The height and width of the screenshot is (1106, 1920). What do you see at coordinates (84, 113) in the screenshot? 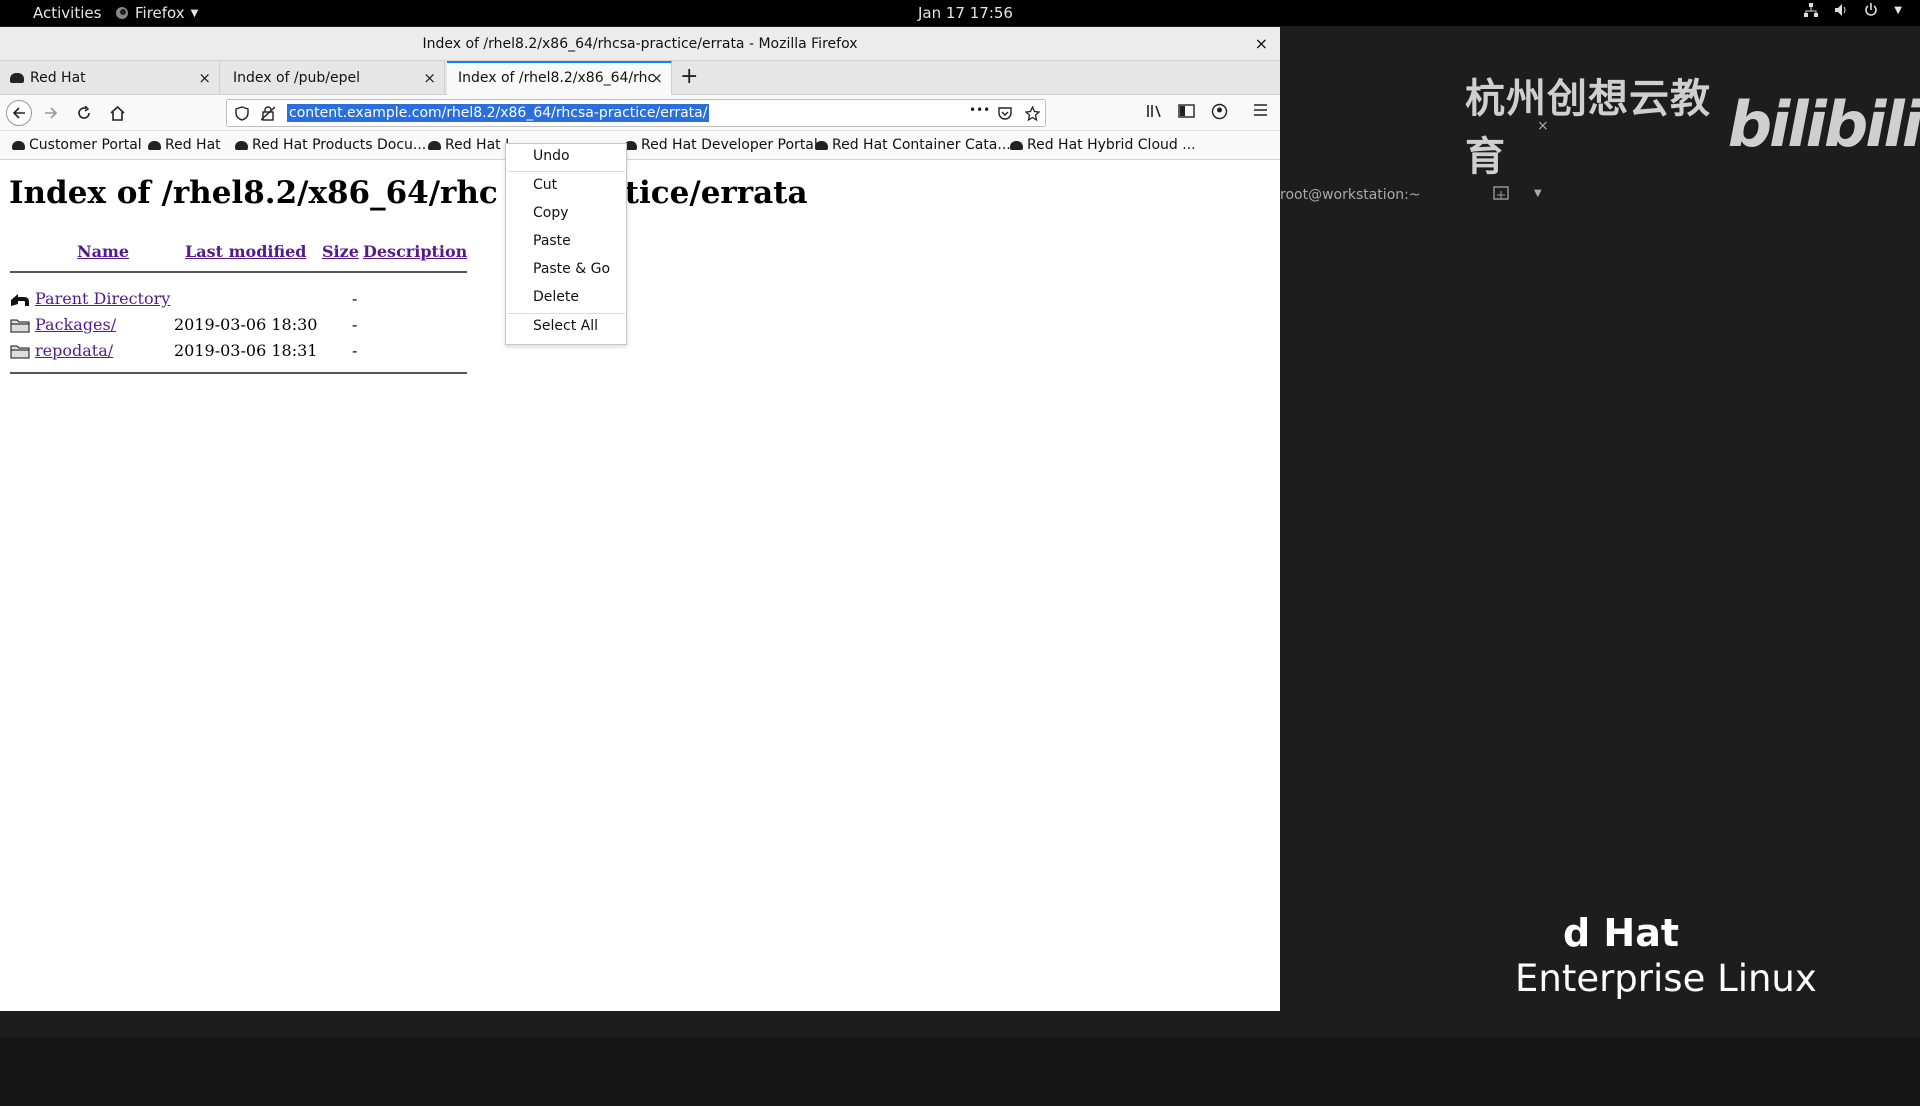
I see `reload-button` at bounding box center [84, 113].